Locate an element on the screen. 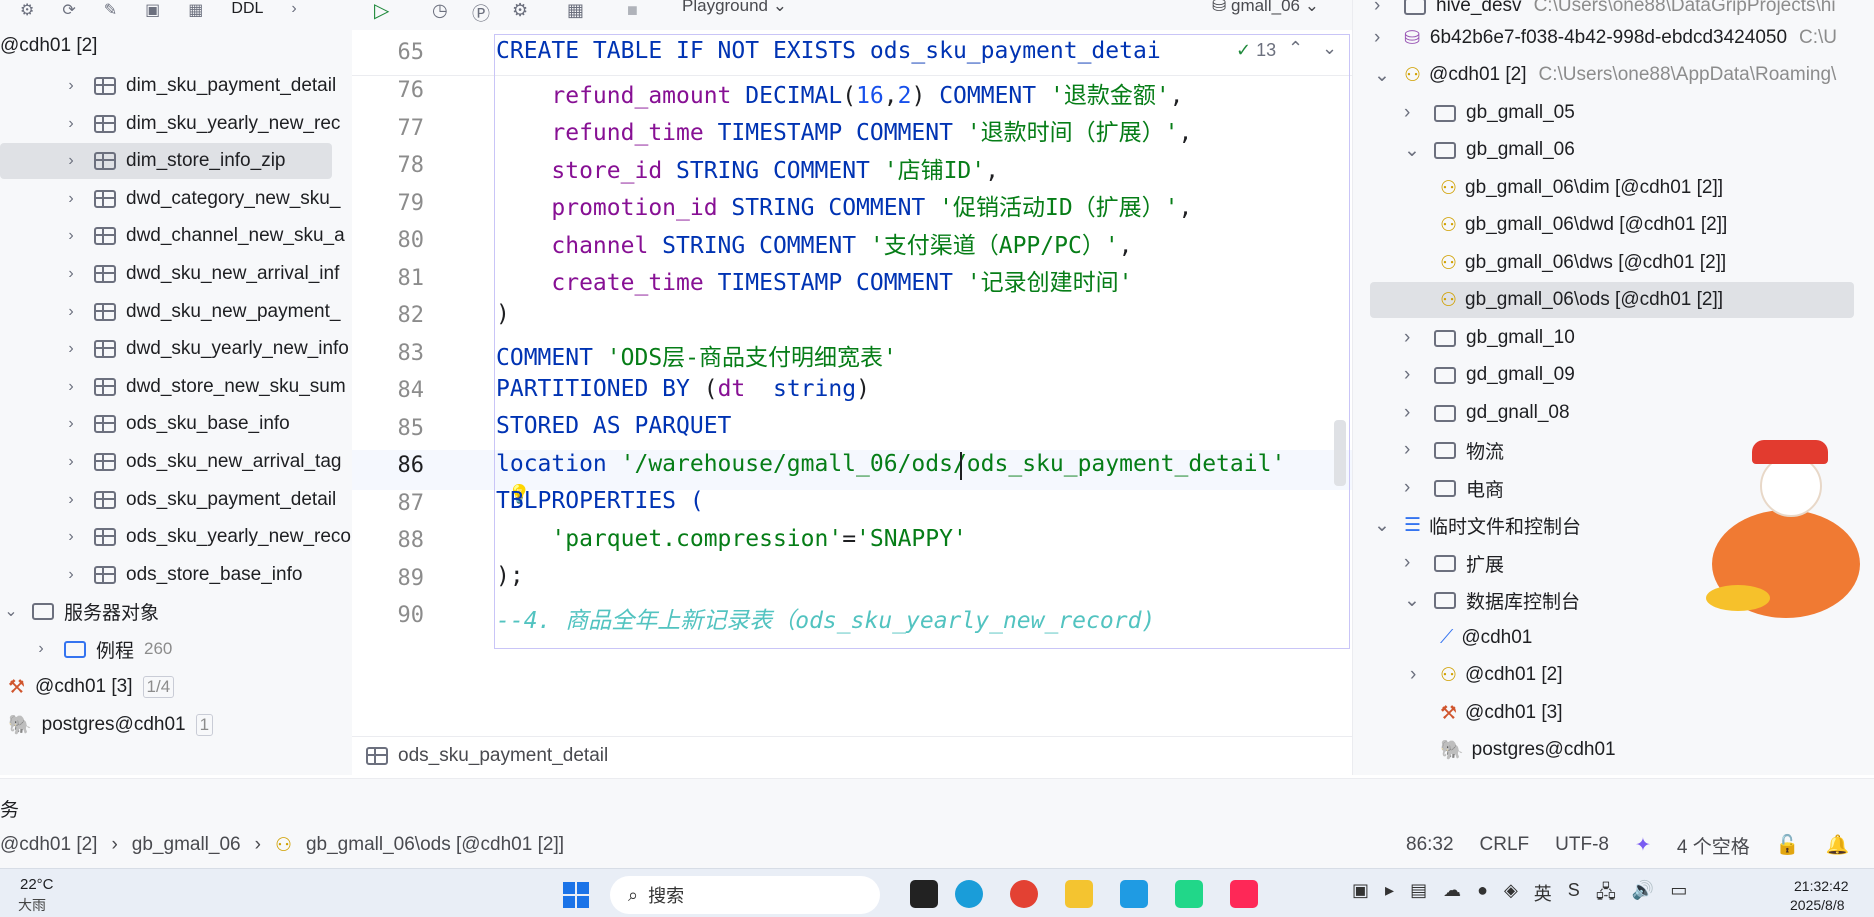 This screenshot has height=917, width=1874. chrome-icon is located at coordinates (1024, 894).